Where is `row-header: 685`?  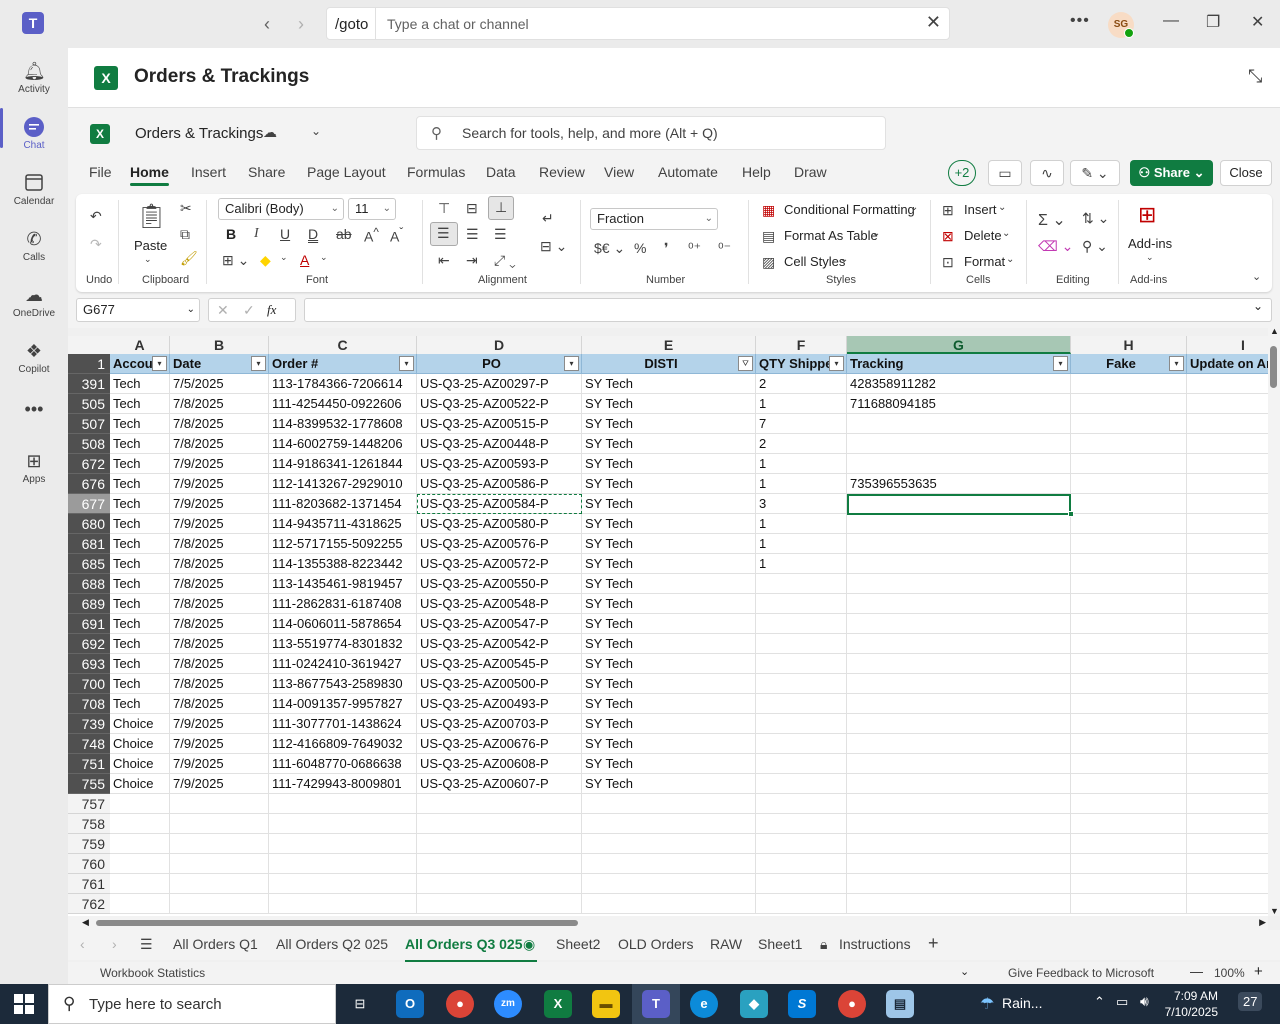 row-header: 685 is located at coordinates (89, 564).